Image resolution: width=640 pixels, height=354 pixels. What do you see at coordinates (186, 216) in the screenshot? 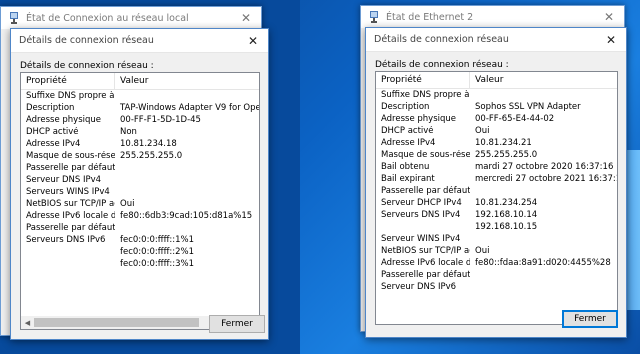
I see `cell-value: fe80::6db3:9cad:105:d81a%15` at bounding box center [186, 216].